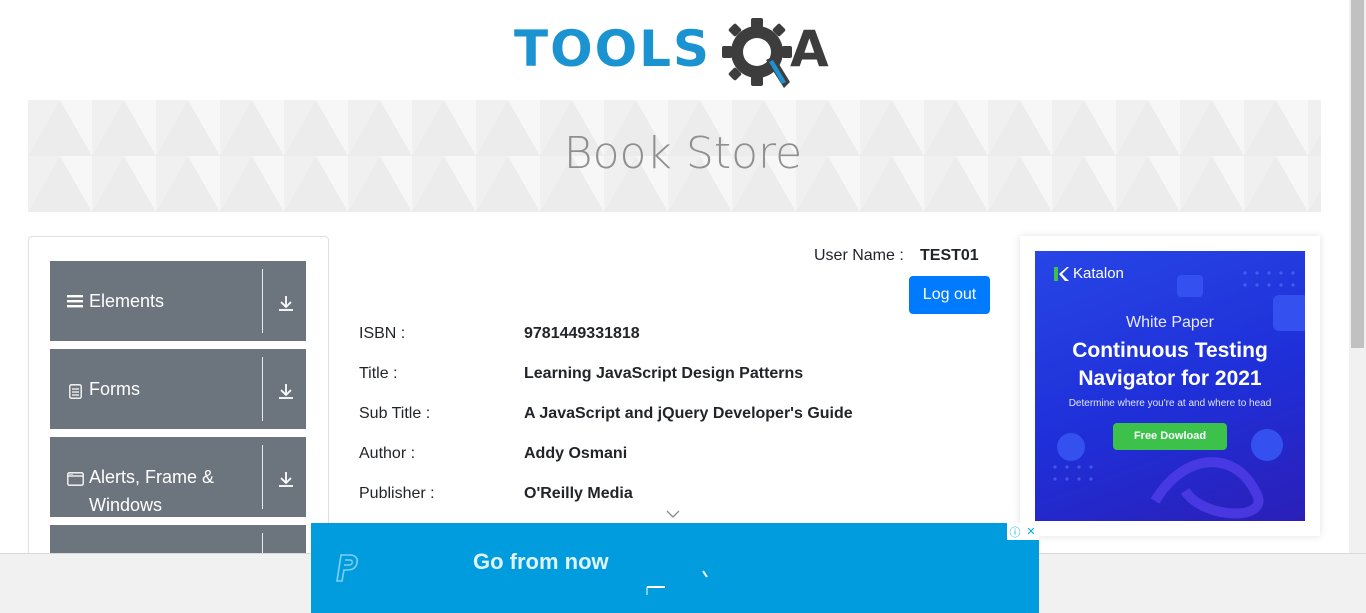 The width and height of the screenshot is (1366, 613). What do you see at coordinates (677, 582) in the screenshot?
I see `ad-loading-marks` at bounding box center [677, 582].